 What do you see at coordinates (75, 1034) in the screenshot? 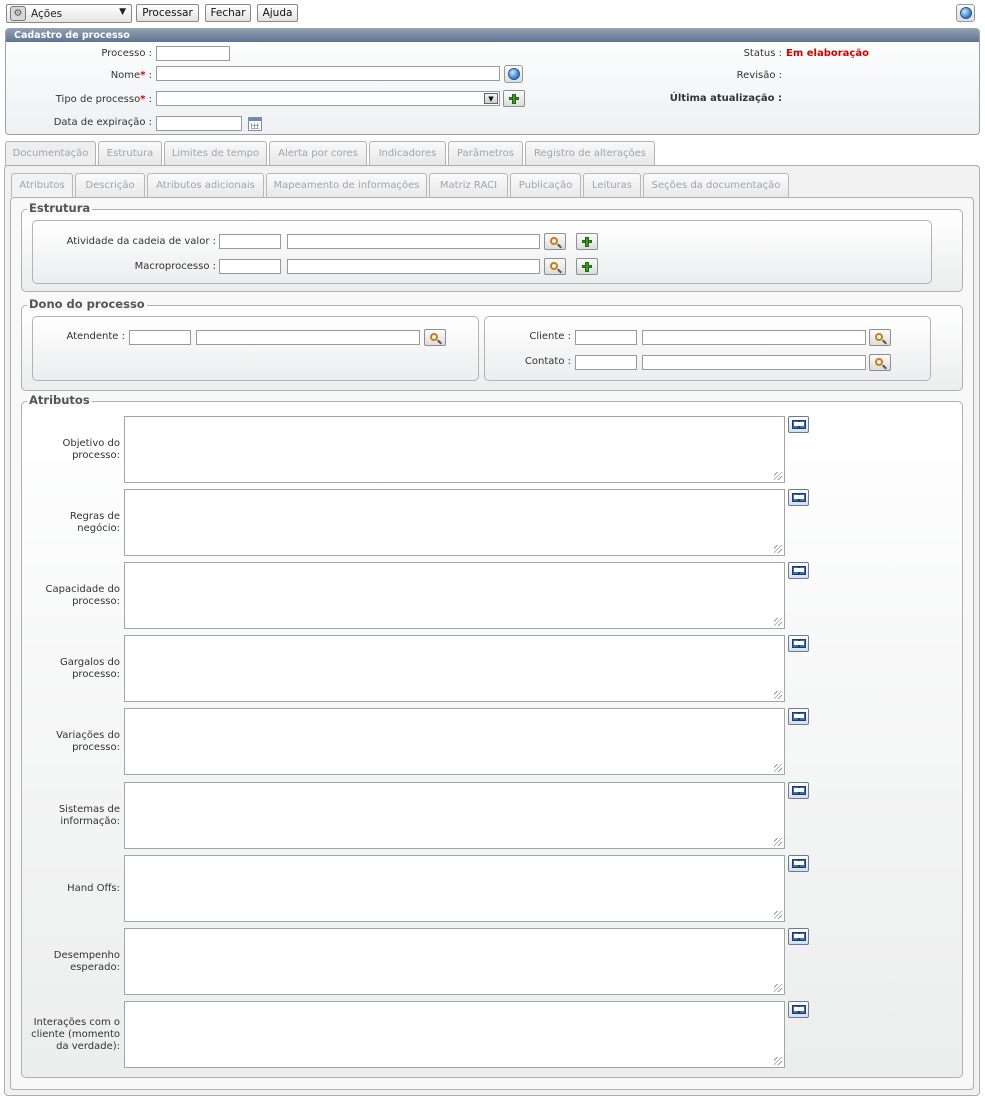
I see `atributo-label-line: cliente (momento` at bounding box center [75, 1034].